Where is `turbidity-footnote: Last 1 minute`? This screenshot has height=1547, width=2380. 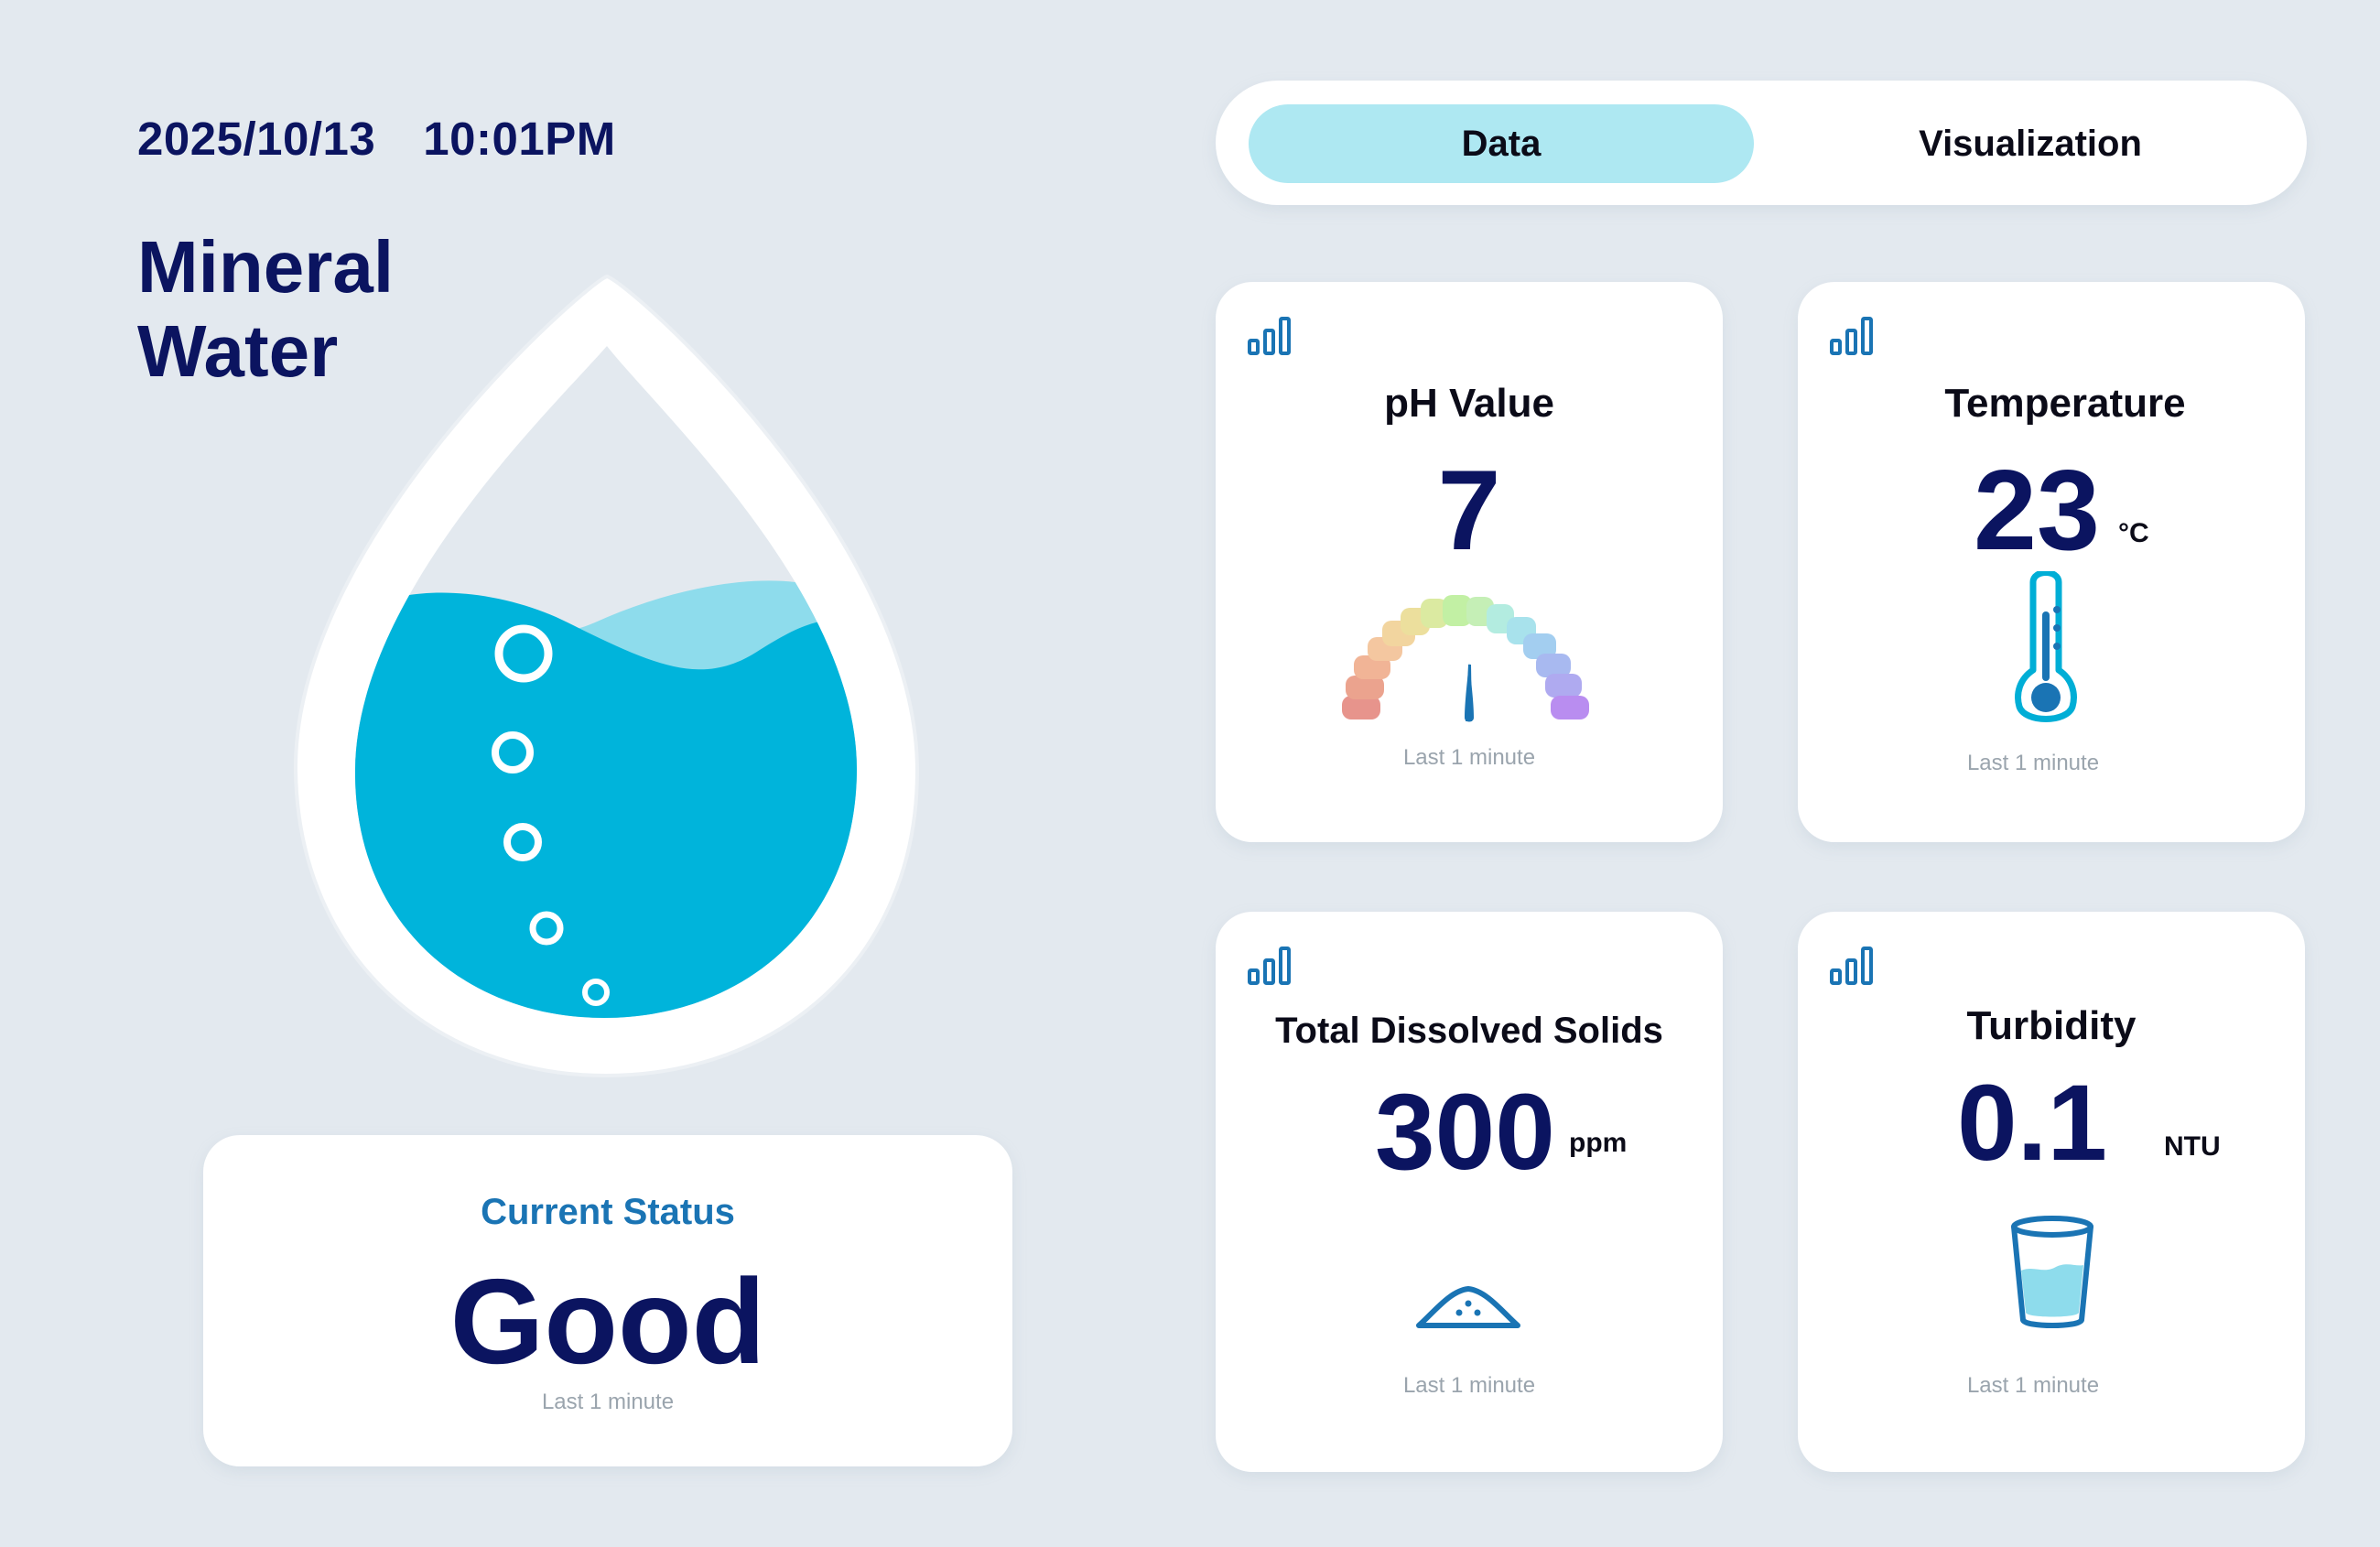
turbidity-footnote: Last 1 minute is located at coordinates (2033, 1385).